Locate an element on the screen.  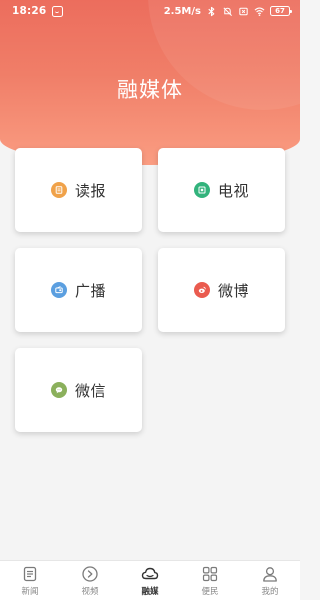
play-circle-icon is located at coordinates (90, 573).